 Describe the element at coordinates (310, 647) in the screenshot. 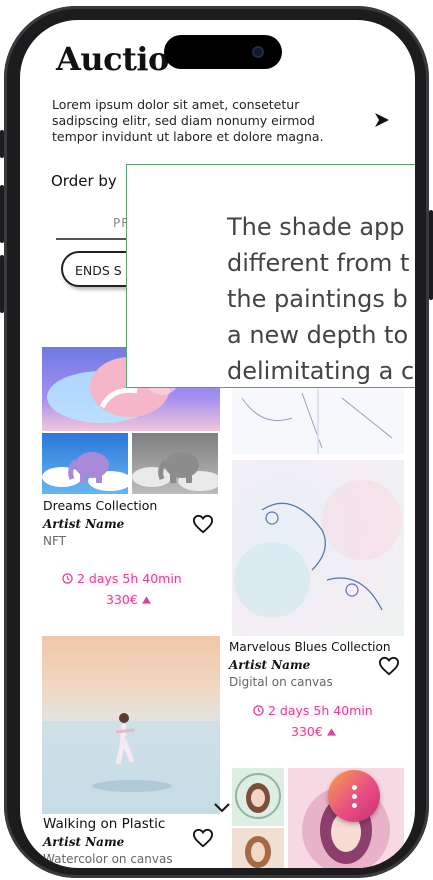

I see `item-collection: Marvelous Blues Collection` at that location.